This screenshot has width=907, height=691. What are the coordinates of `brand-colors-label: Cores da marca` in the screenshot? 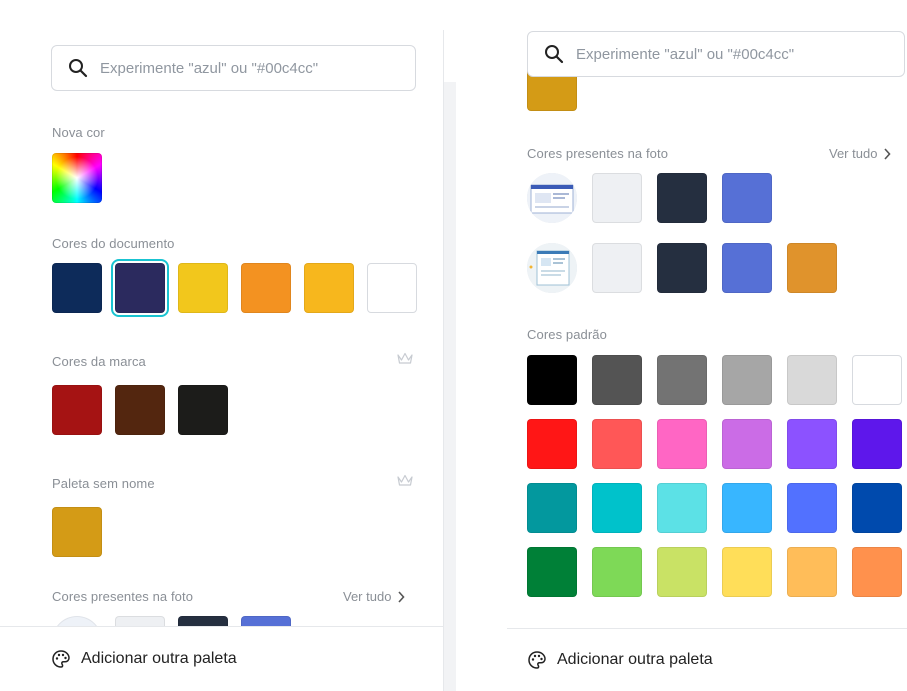 It's located at (99, 361).